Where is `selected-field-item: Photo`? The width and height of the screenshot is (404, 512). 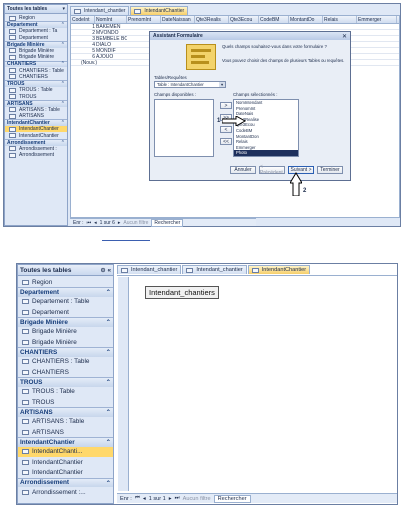 selected-field-item: Photo is located at coordinates (266, 153).